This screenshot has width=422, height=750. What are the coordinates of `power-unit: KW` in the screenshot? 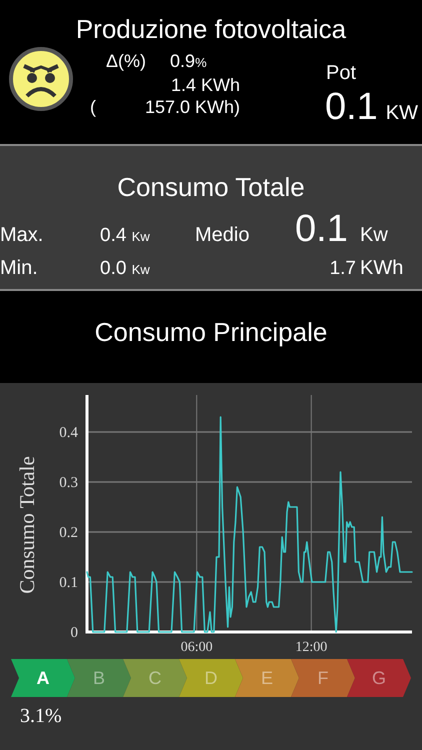 It's located at (402, 113).